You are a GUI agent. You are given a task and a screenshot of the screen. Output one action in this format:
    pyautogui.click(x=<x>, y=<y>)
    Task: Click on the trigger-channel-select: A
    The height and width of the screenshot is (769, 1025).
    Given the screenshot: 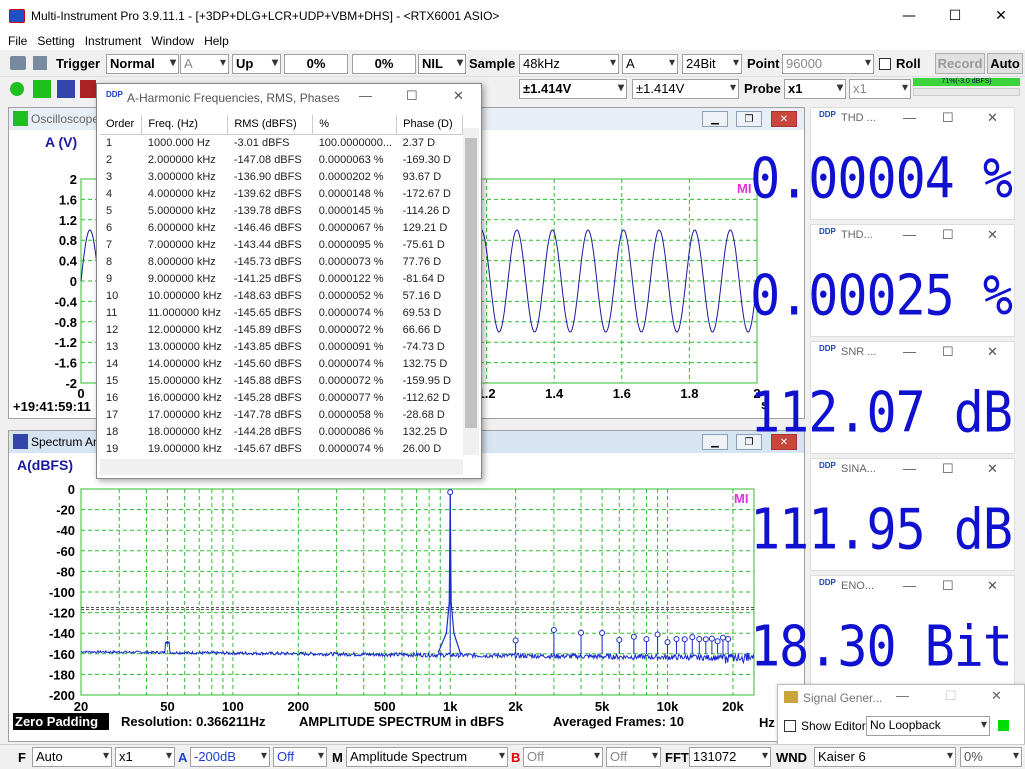 What is the action you would take?
    pyautogui.click(x=204, y=64)
    